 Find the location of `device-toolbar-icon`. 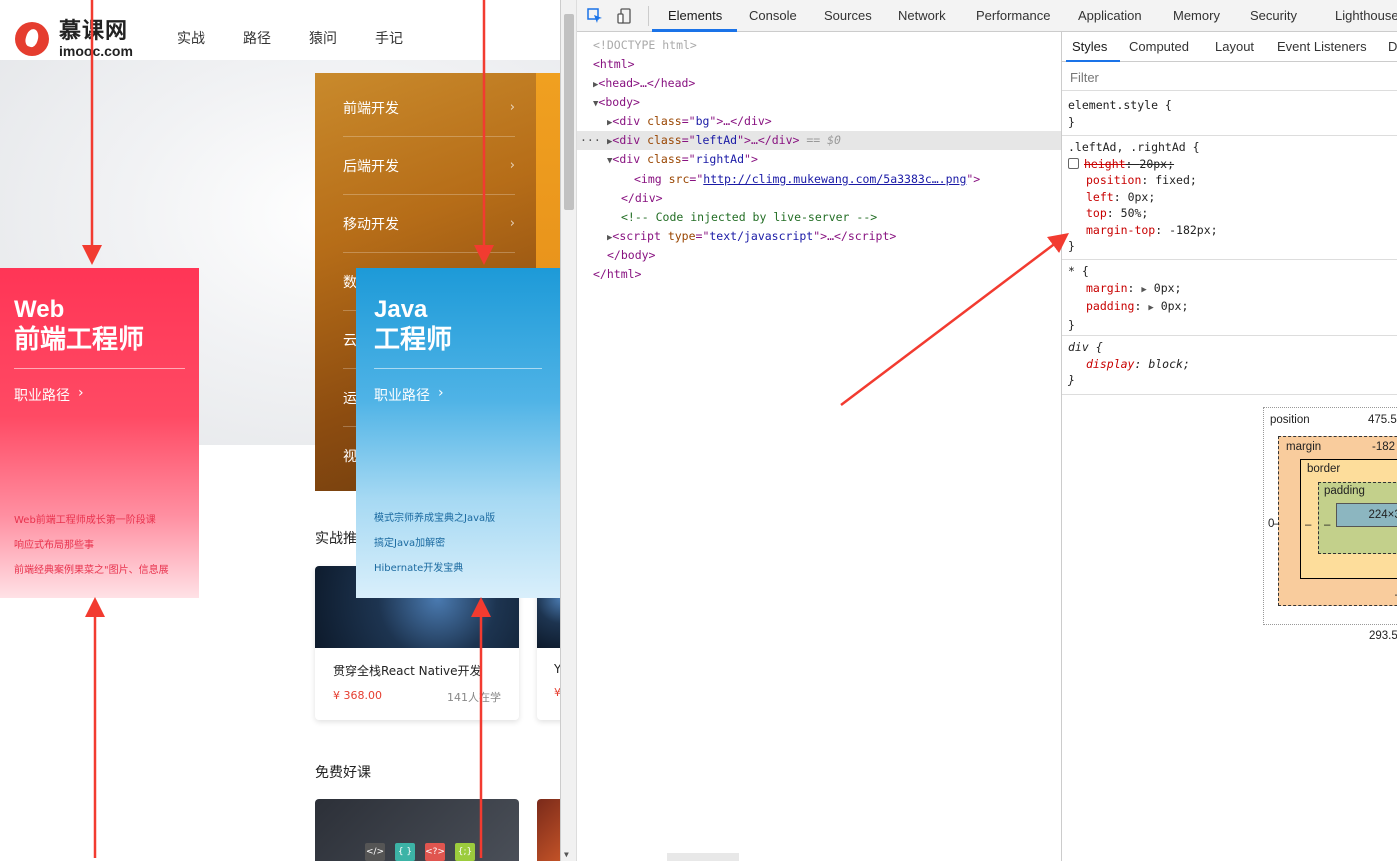

device-toolbar-icon is located at coordinates (625, 16).